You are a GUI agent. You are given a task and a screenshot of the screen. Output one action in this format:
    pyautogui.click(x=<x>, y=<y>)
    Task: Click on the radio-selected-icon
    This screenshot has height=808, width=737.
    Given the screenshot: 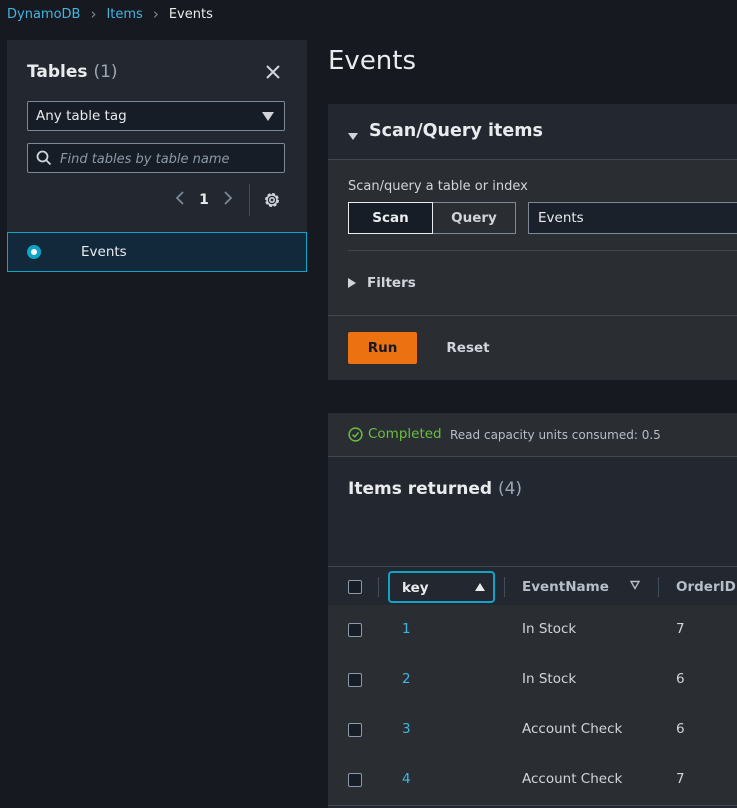 What is the action you would take?
    pyautogui.click(x=34, y=252)
    